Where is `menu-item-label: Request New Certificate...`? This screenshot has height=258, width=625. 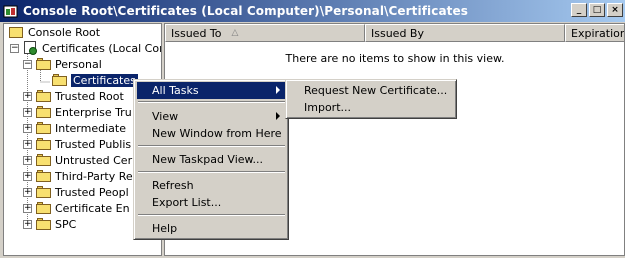 menu-item-label: Request New Certificate... is located at coordinates (376, 90).